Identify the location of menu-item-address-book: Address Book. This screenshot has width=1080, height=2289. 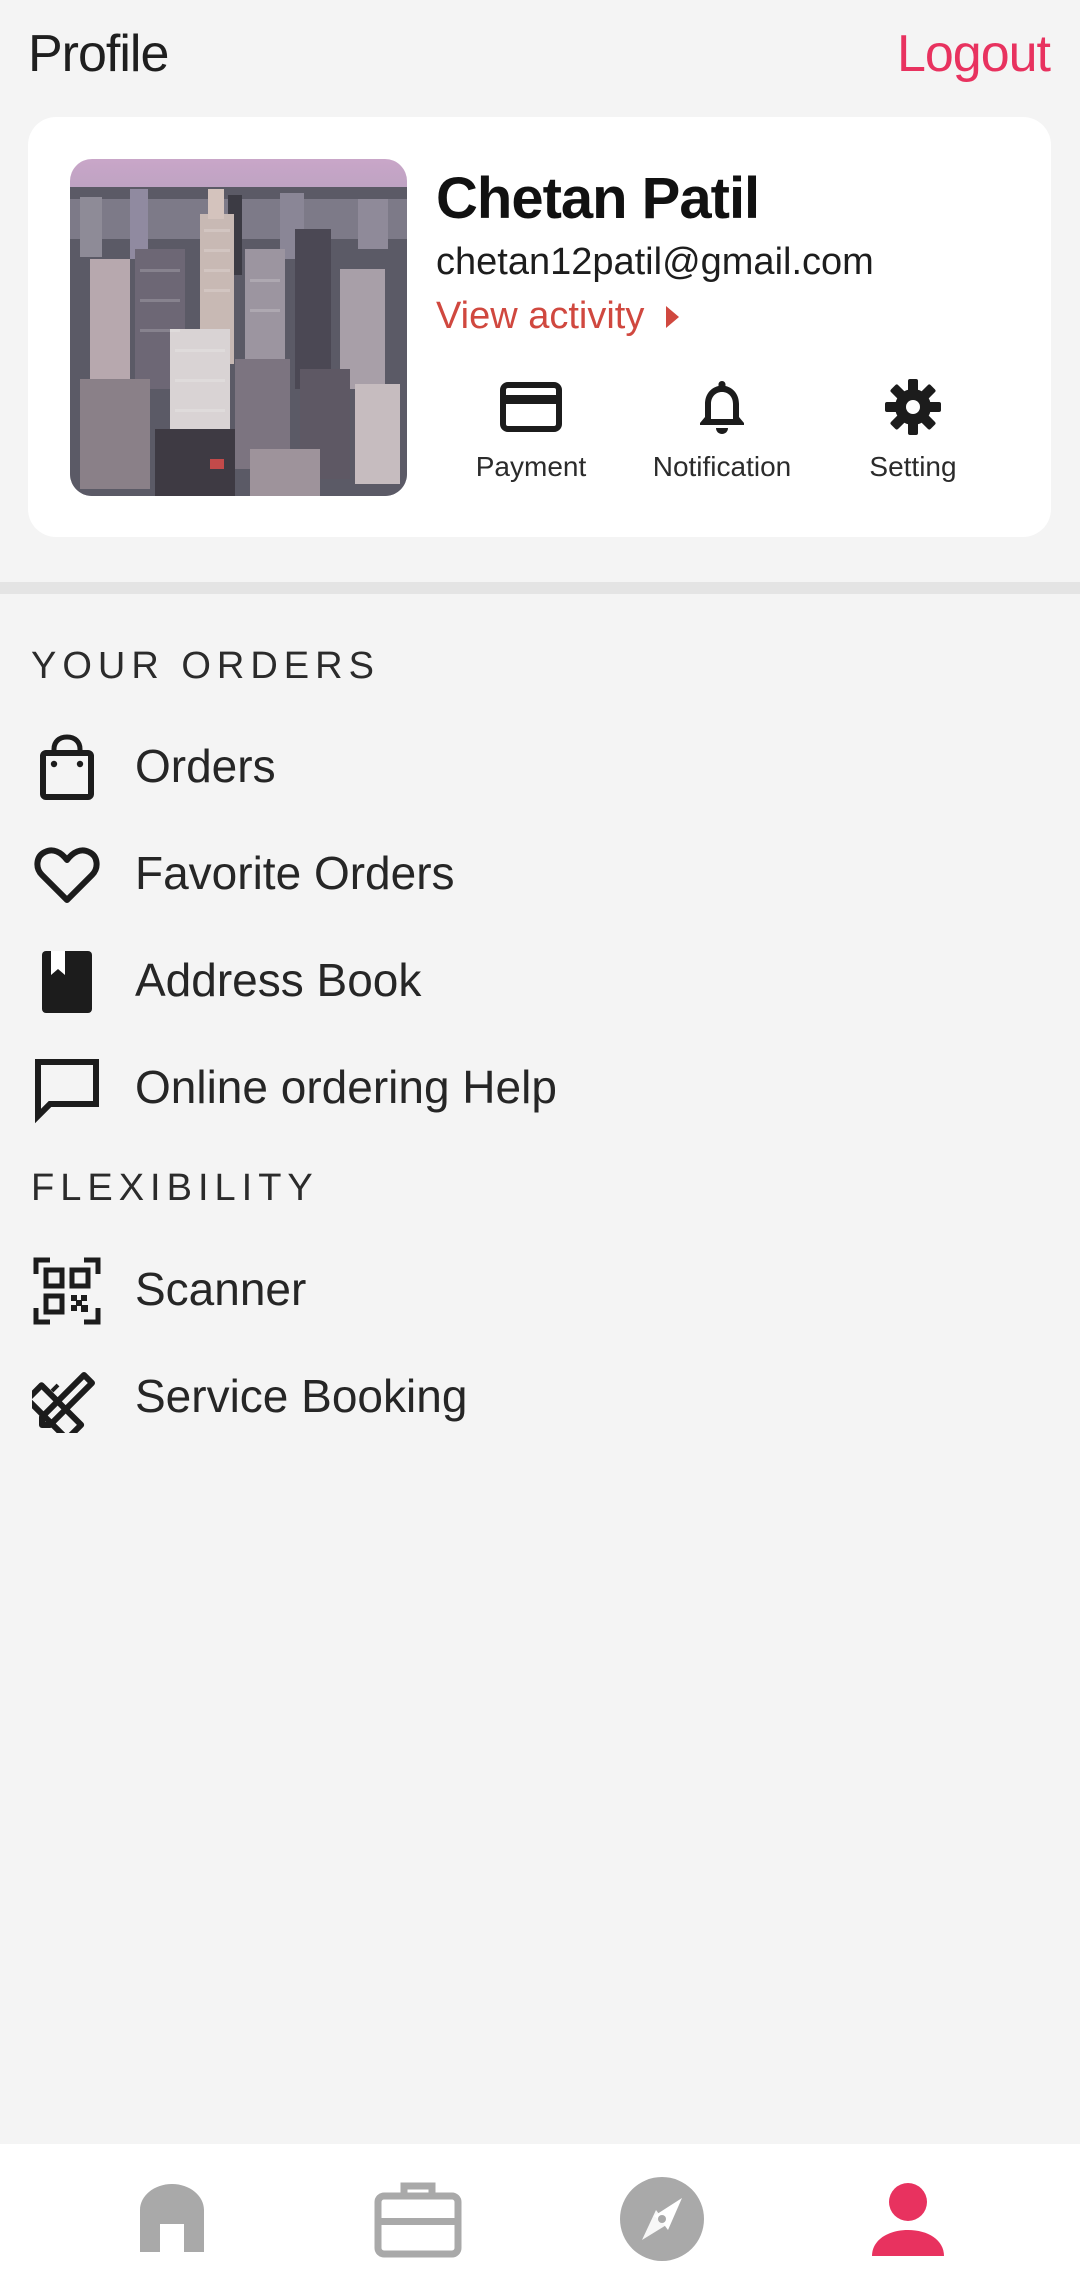
(540, 982).